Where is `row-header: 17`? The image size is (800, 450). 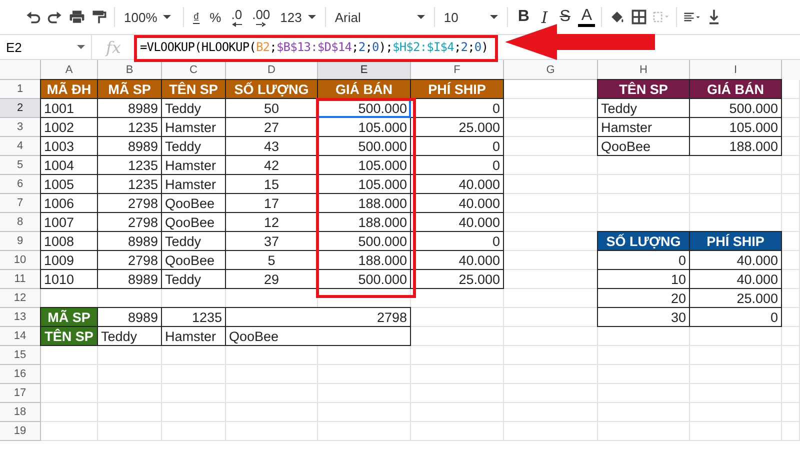
row-header: 17 is located at coordinates (20, 393).